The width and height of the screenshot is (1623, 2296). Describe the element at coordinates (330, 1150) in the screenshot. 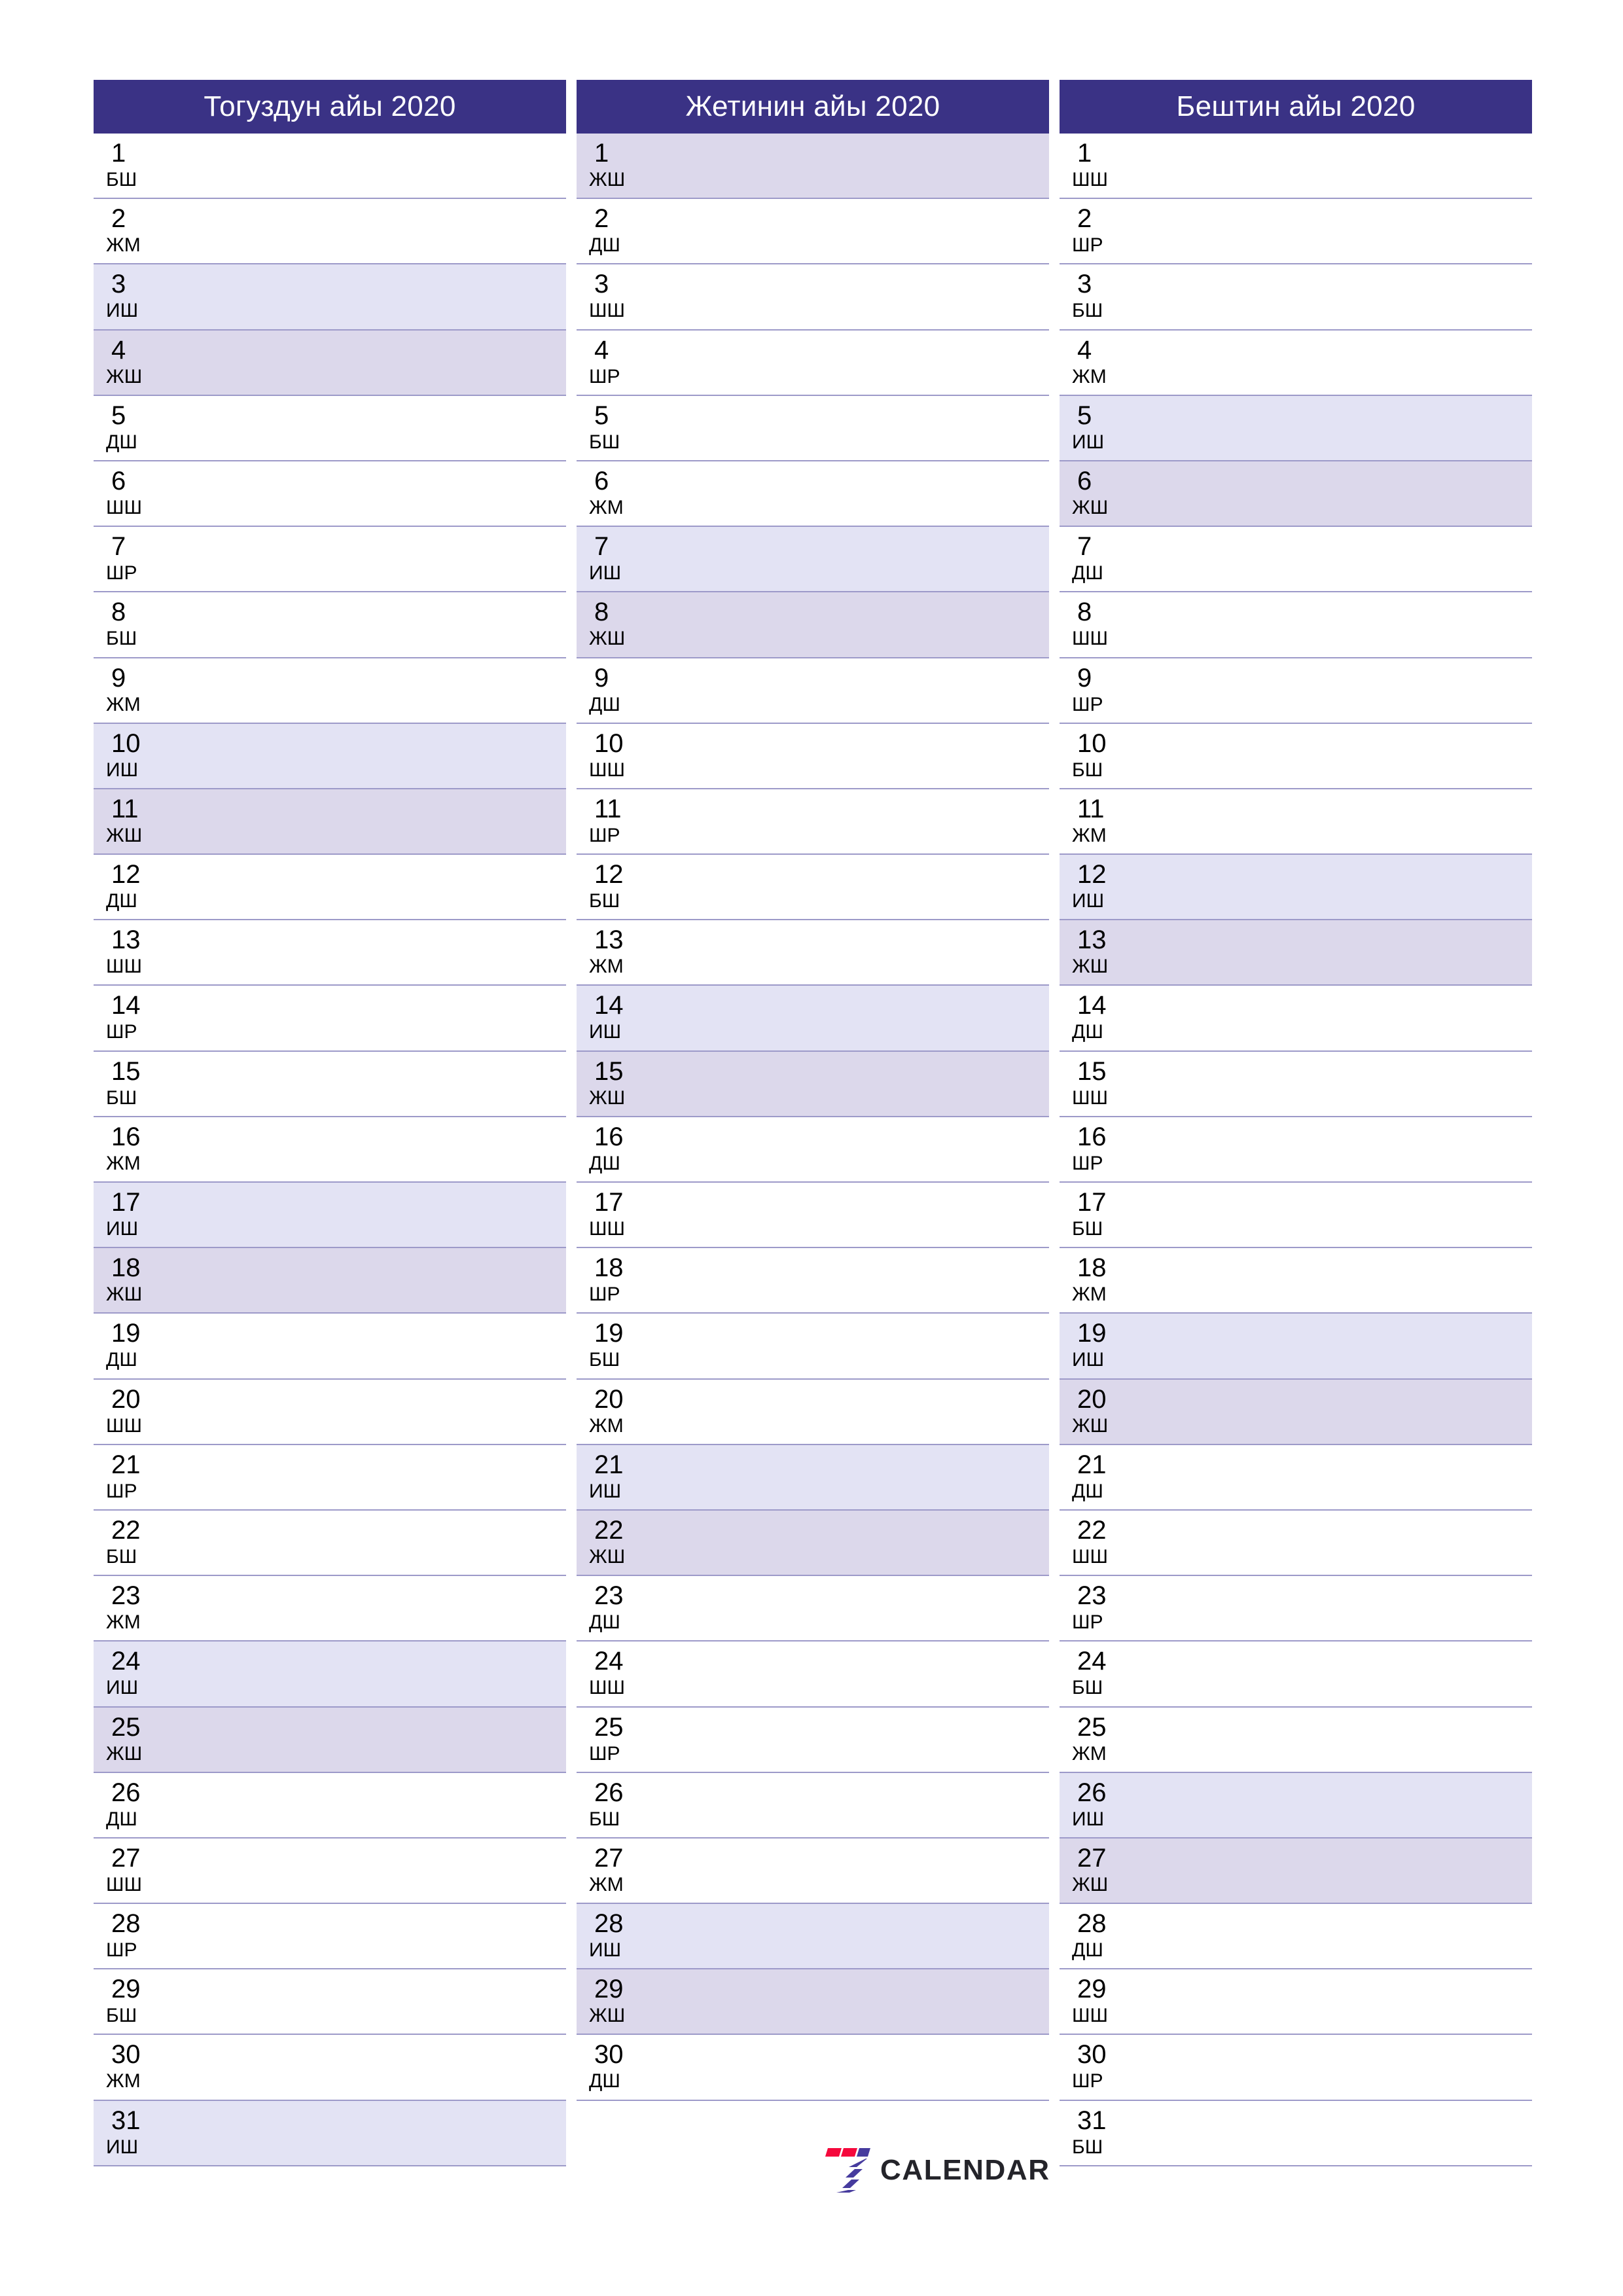

I see `day-row: 16 ЖМ` at that location.